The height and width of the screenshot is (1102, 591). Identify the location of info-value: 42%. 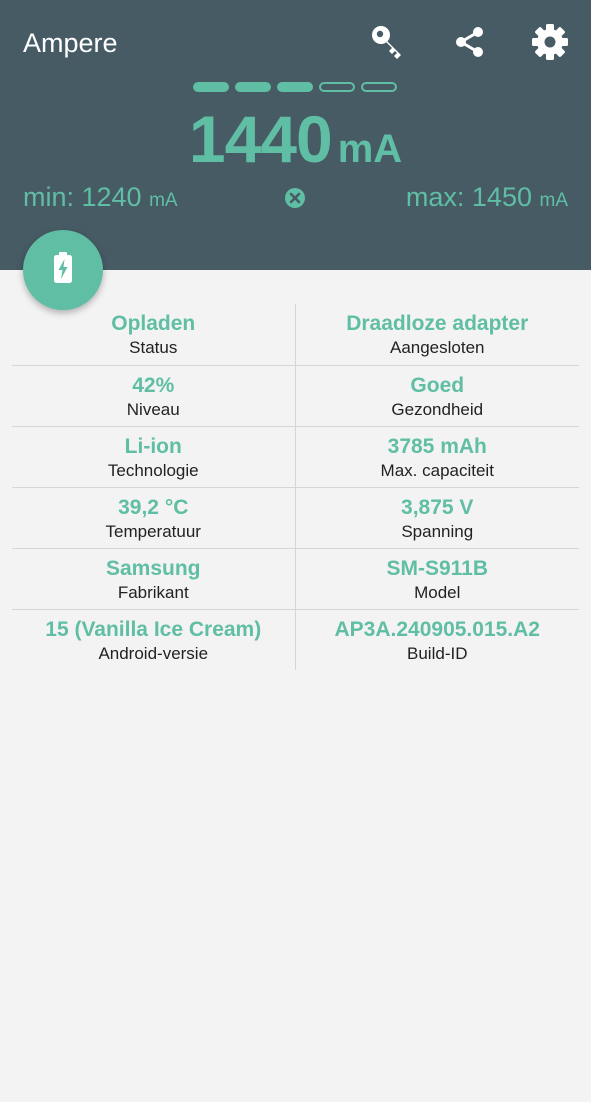
(153, 385).